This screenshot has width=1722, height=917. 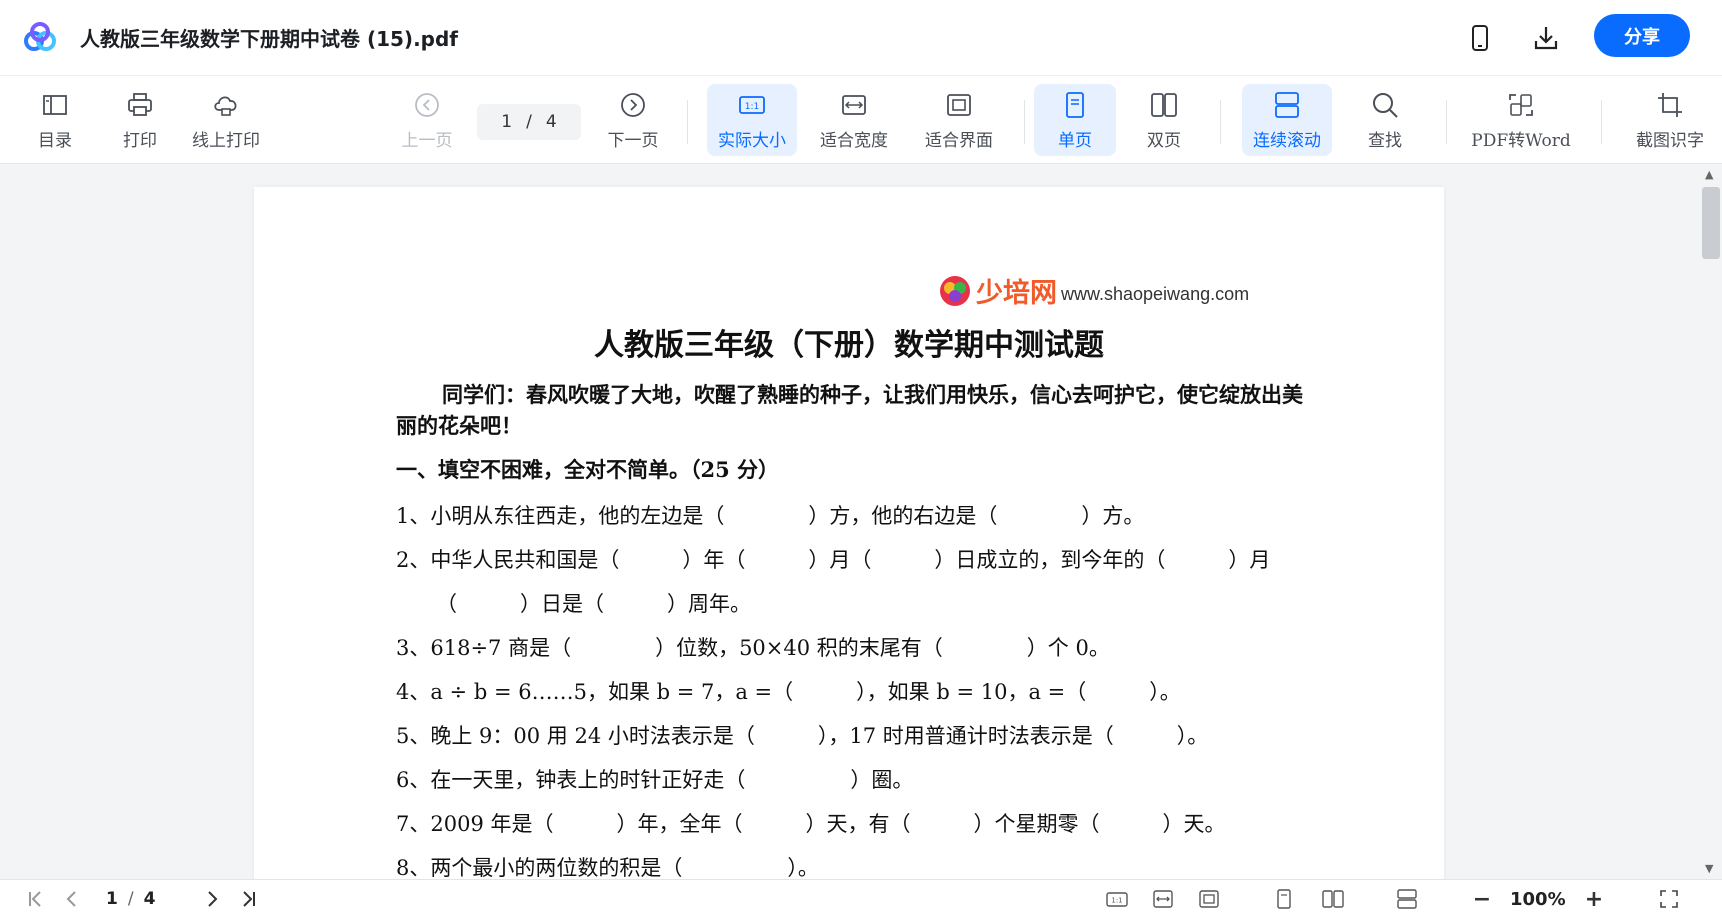 What do you see at coordinates (1521, 140) in the screenshot?
I see `pdf-to-word-label: PDF转Word` at bounding box center [1521, 140].